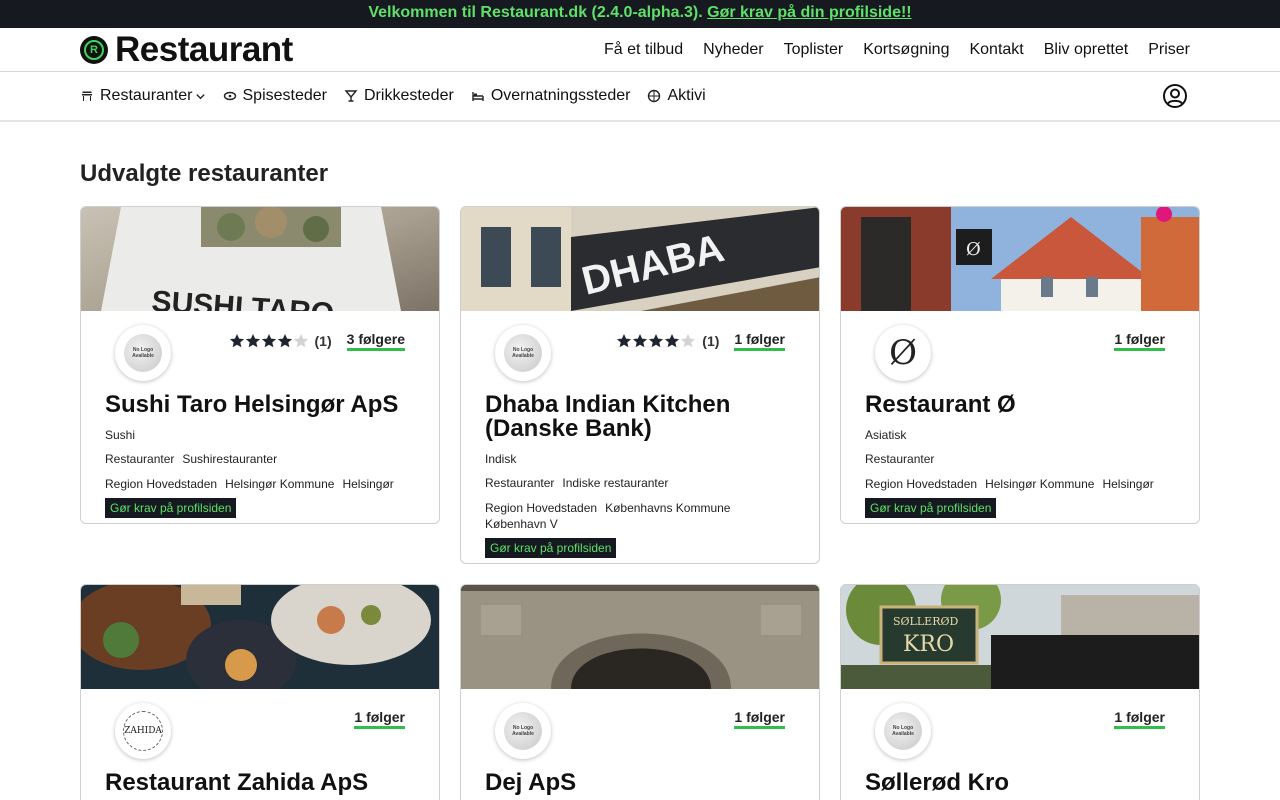 This screenshot has width=1280, height=800. Describe the element at coordinates (733, 50) in the screenshot. I see `nav-item-nyheder: Nyheder` at that location.